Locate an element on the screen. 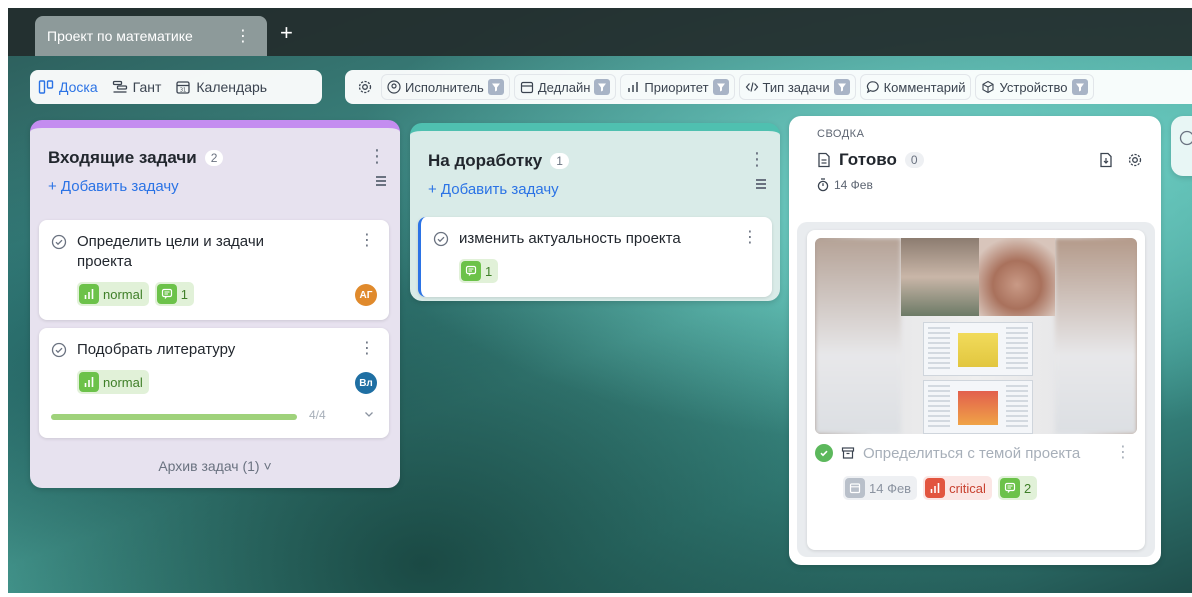 This screenshot has height=597, width=1192. column-date: 14 Фев is located at coordinates (845, 185).